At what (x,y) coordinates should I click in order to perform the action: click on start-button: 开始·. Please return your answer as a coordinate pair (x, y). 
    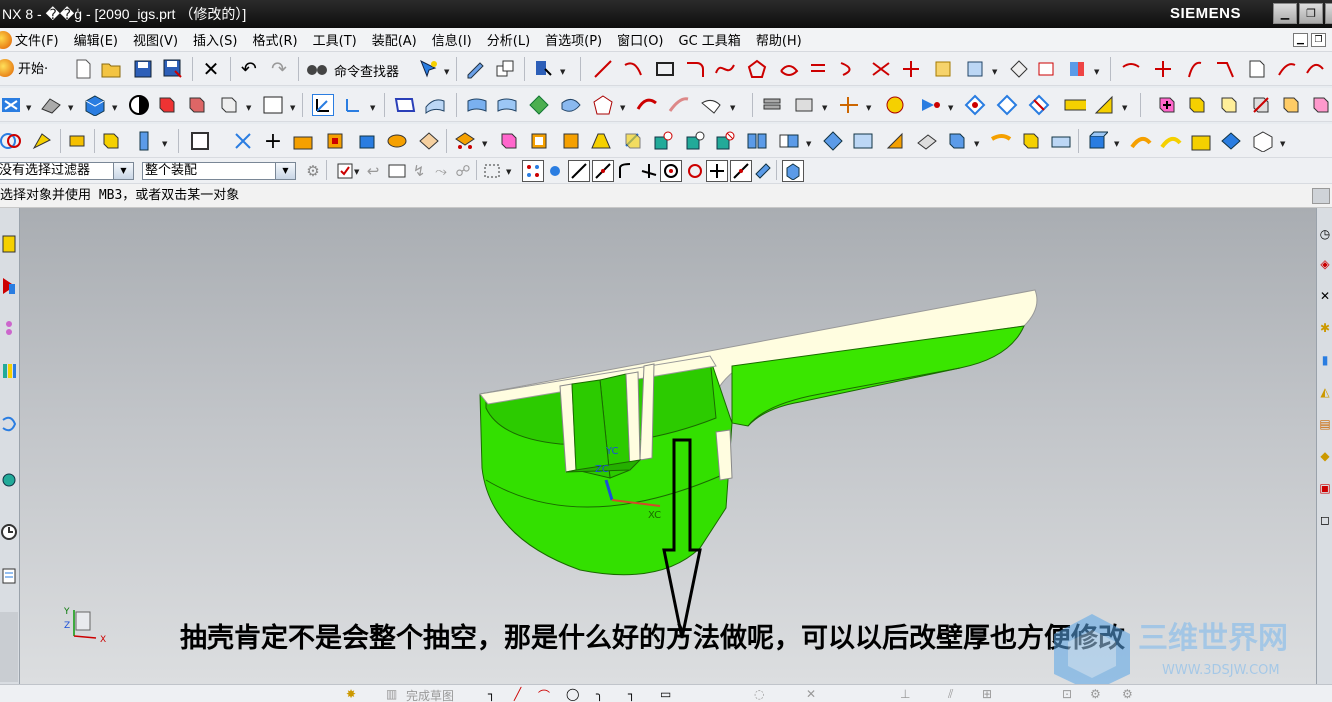
    Looking at the image, I should click on (24, 67).